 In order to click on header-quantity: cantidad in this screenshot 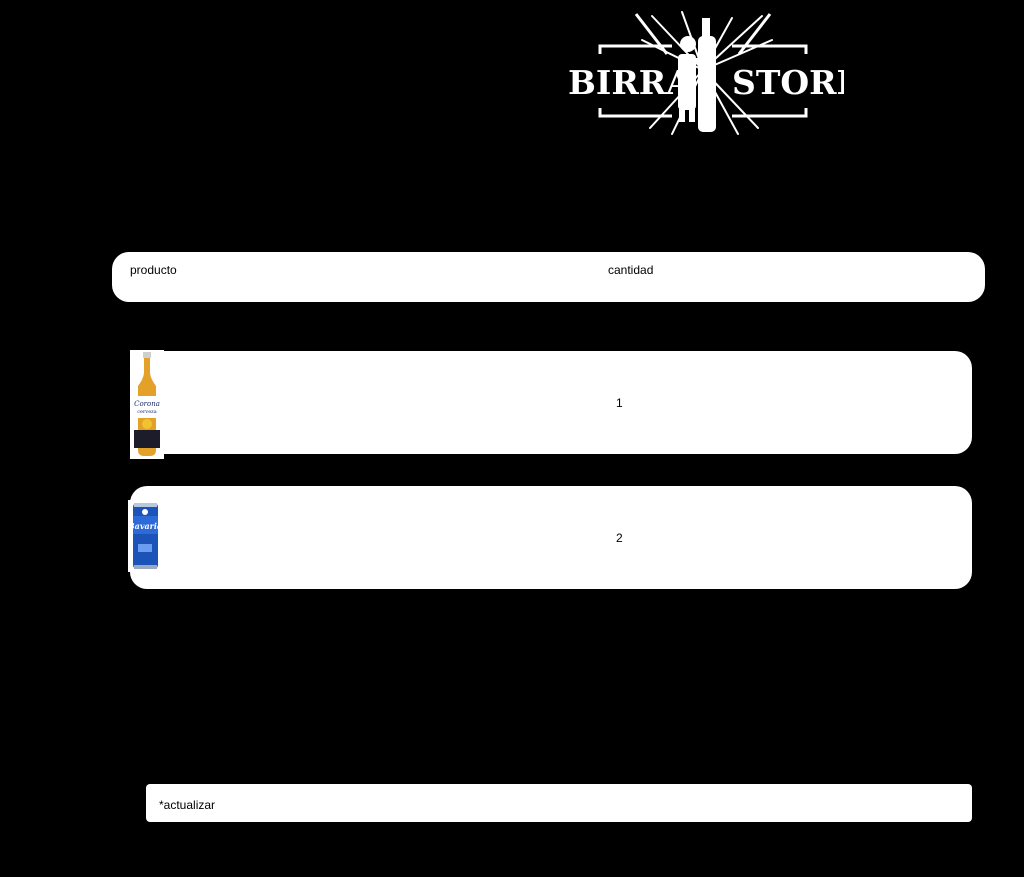, I will do `click(631, 270)`.